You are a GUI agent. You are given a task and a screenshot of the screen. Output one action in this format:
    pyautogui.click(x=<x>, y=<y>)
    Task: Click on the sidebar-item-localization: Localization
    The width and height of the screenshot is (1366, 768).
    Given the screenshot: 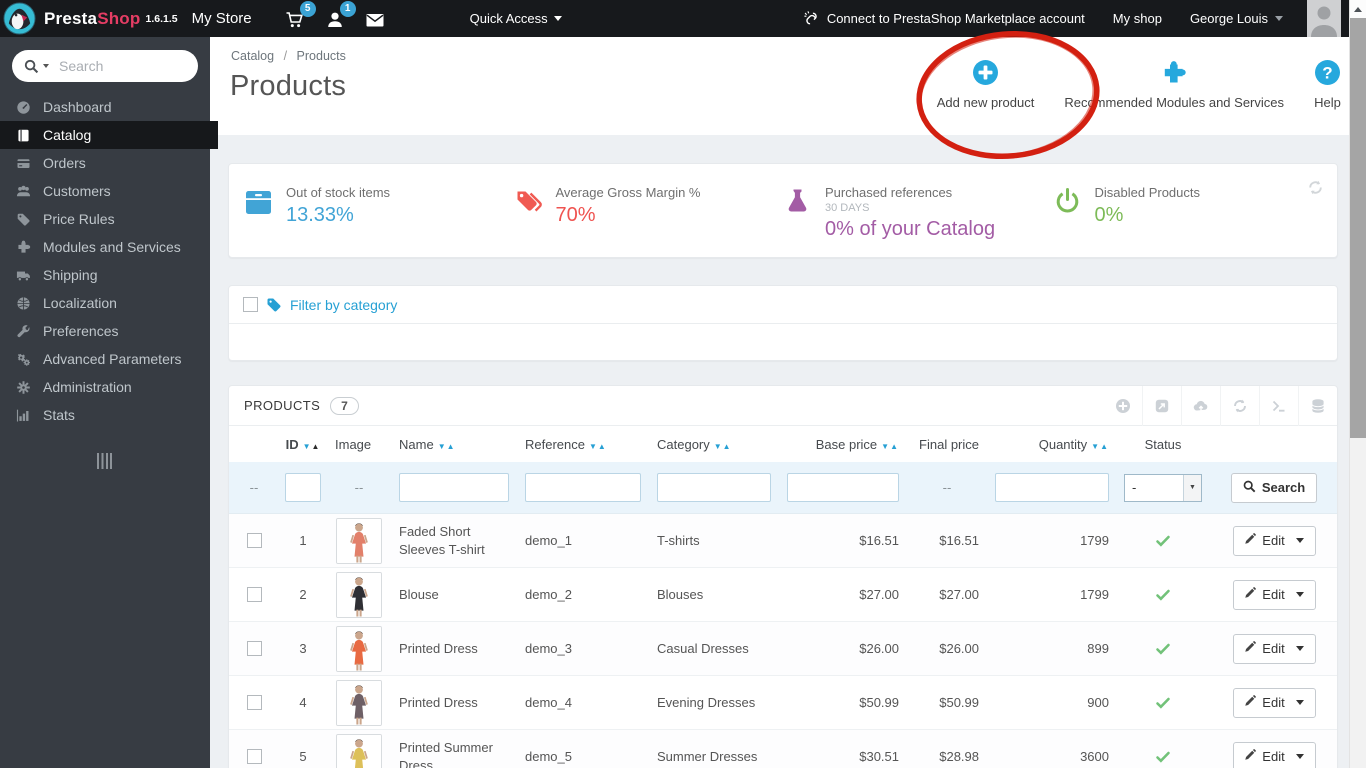 What is the action you would take?
    pyautogui.click(x=105, y=303)
    